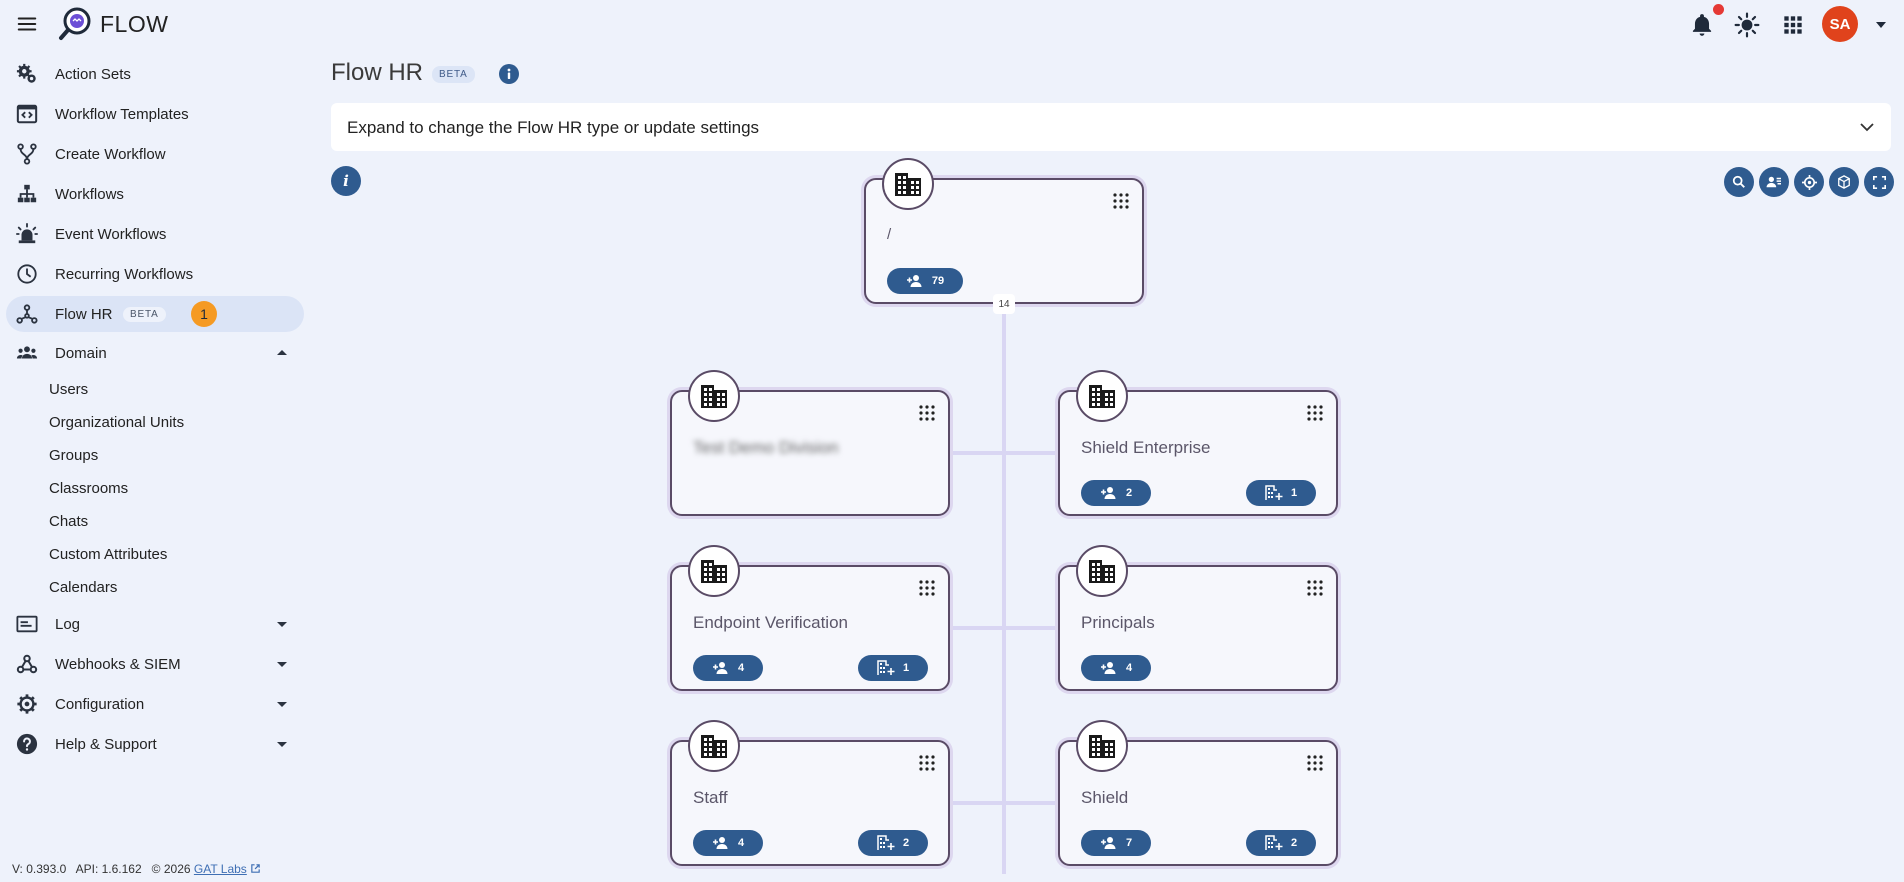 This screenshot has width=1904, height=882. I want to click on org-node-name: Shield Enterprise, so click(1146, 447).